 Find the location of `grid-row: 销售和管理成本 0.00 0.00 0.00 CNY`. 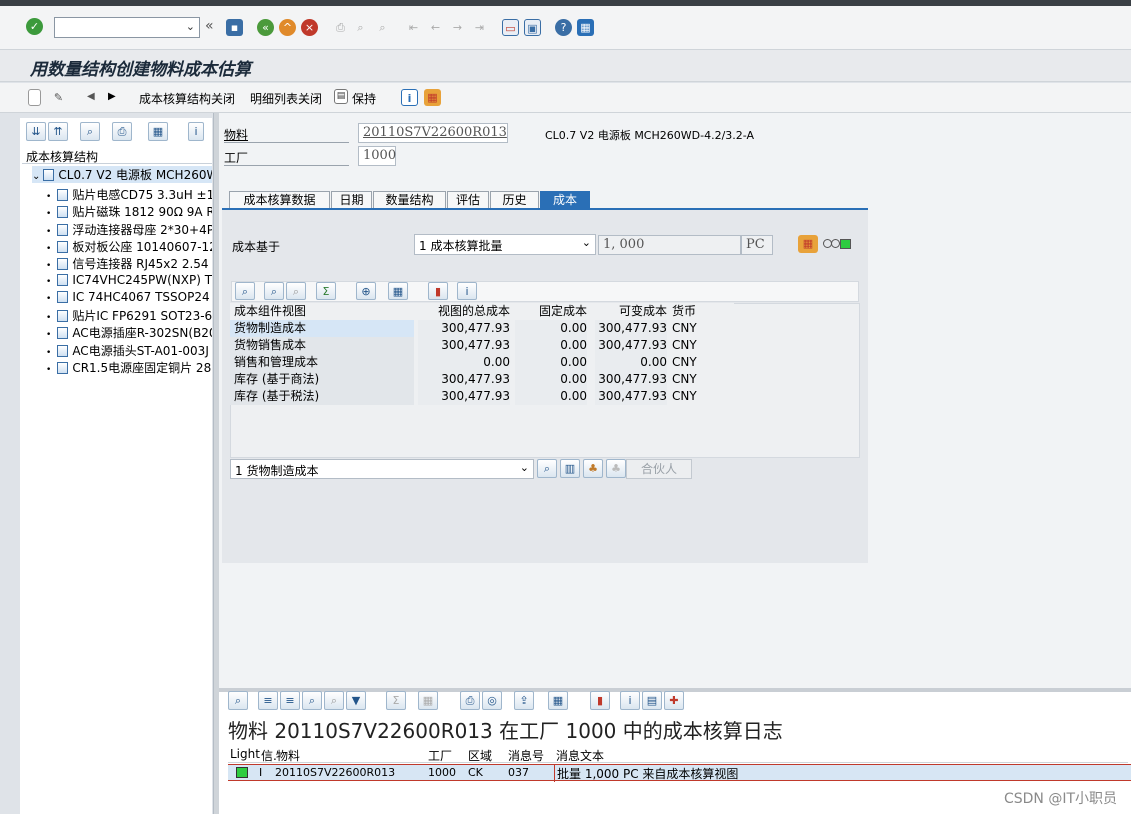

grid-row: 销售和管理成本 0.00 0.00 0.00 CNY is located at coordinates (482, 362).